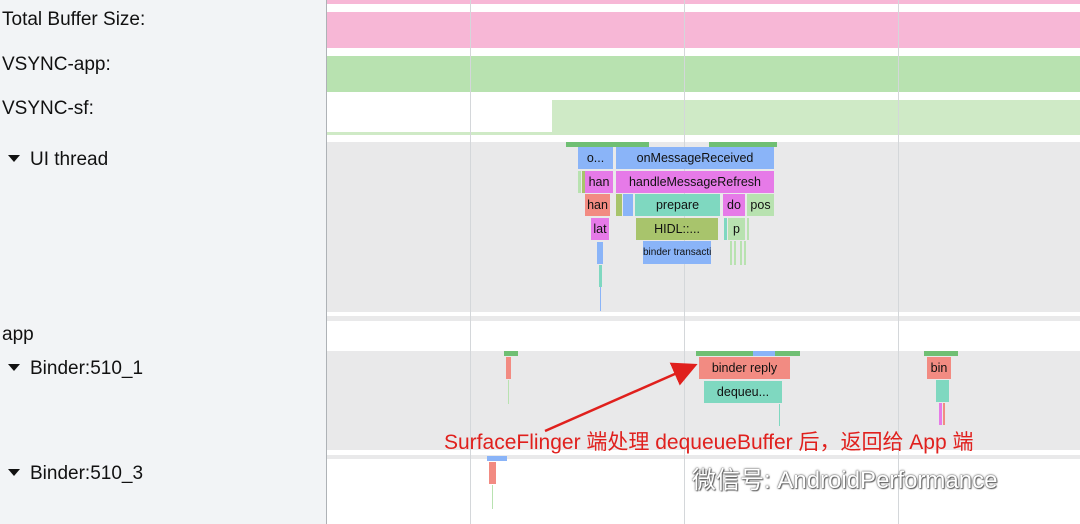 This screenshot has width=1080, height=524. I want to click on watermark-text: 微信号: AndroidPerformance, so click(845, 480).